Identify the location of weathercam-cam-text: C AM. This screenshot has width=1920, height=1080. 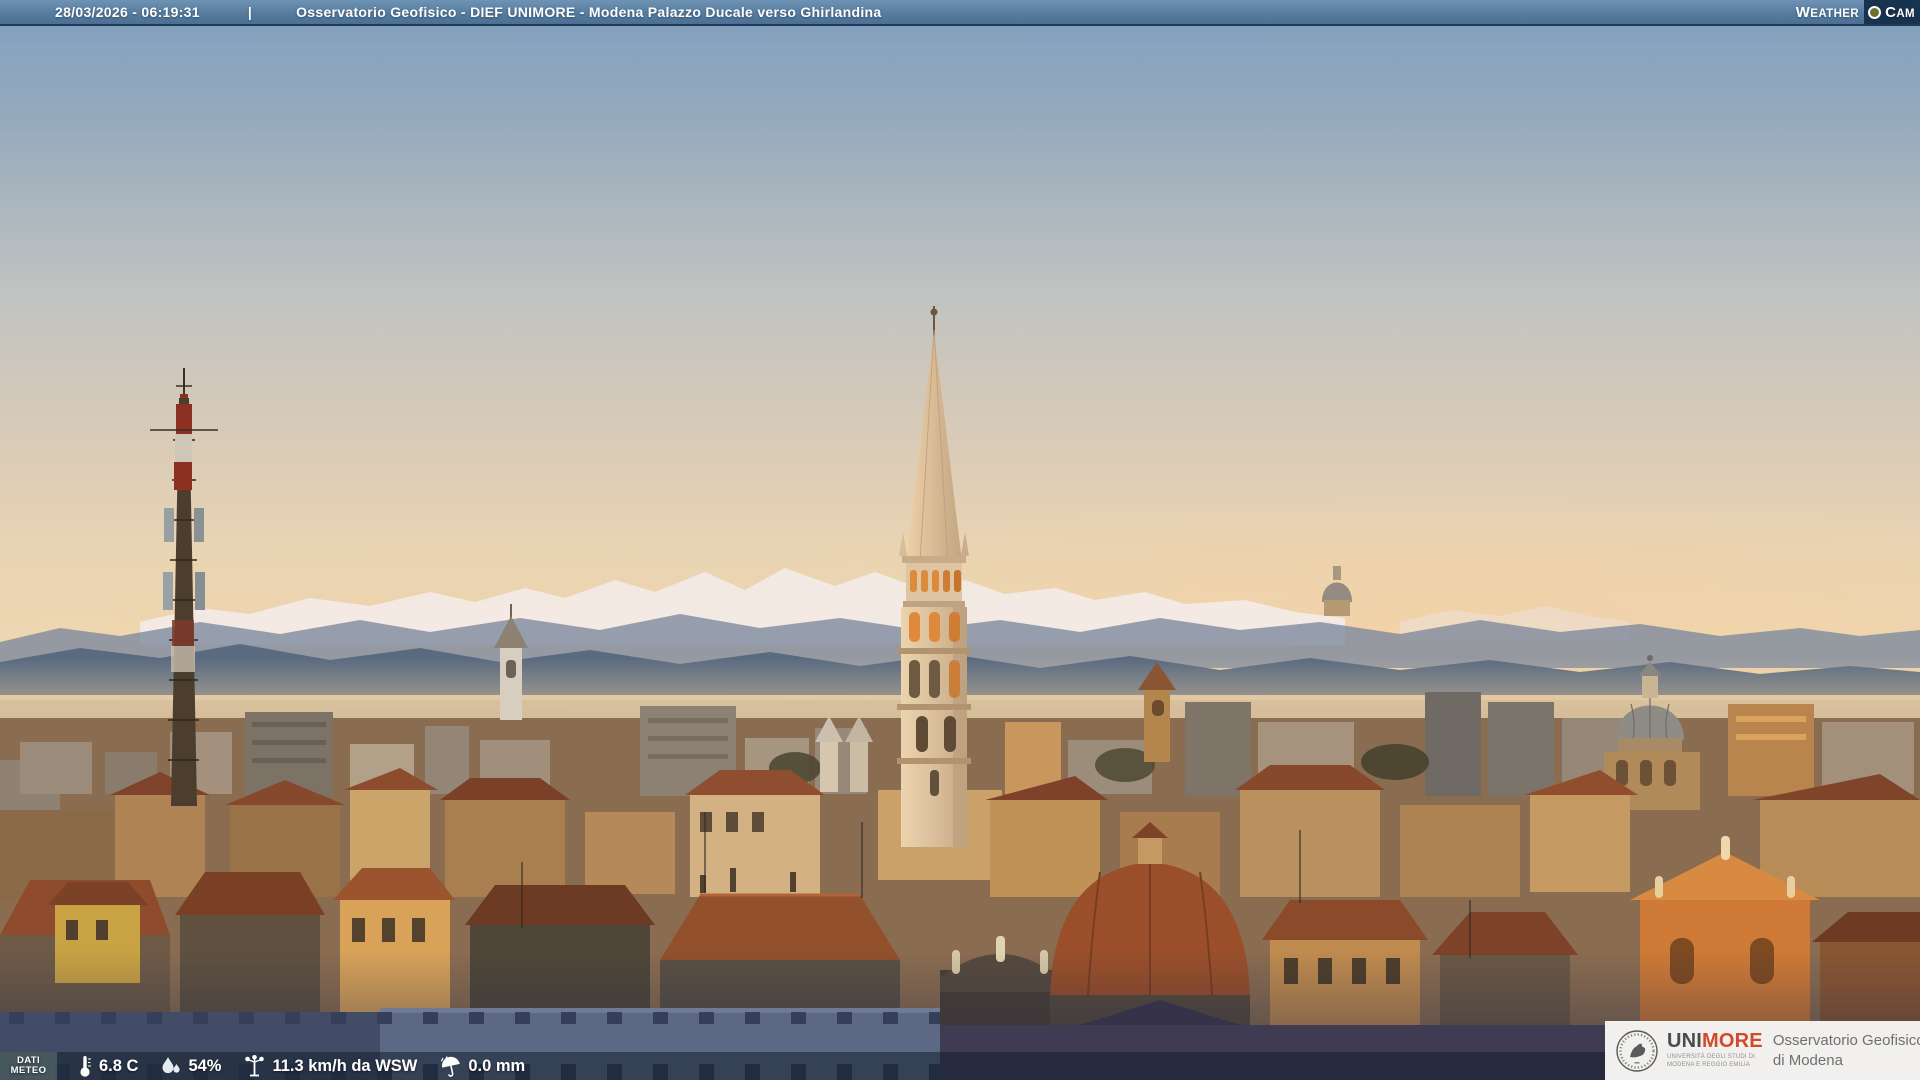
(1900, 12).